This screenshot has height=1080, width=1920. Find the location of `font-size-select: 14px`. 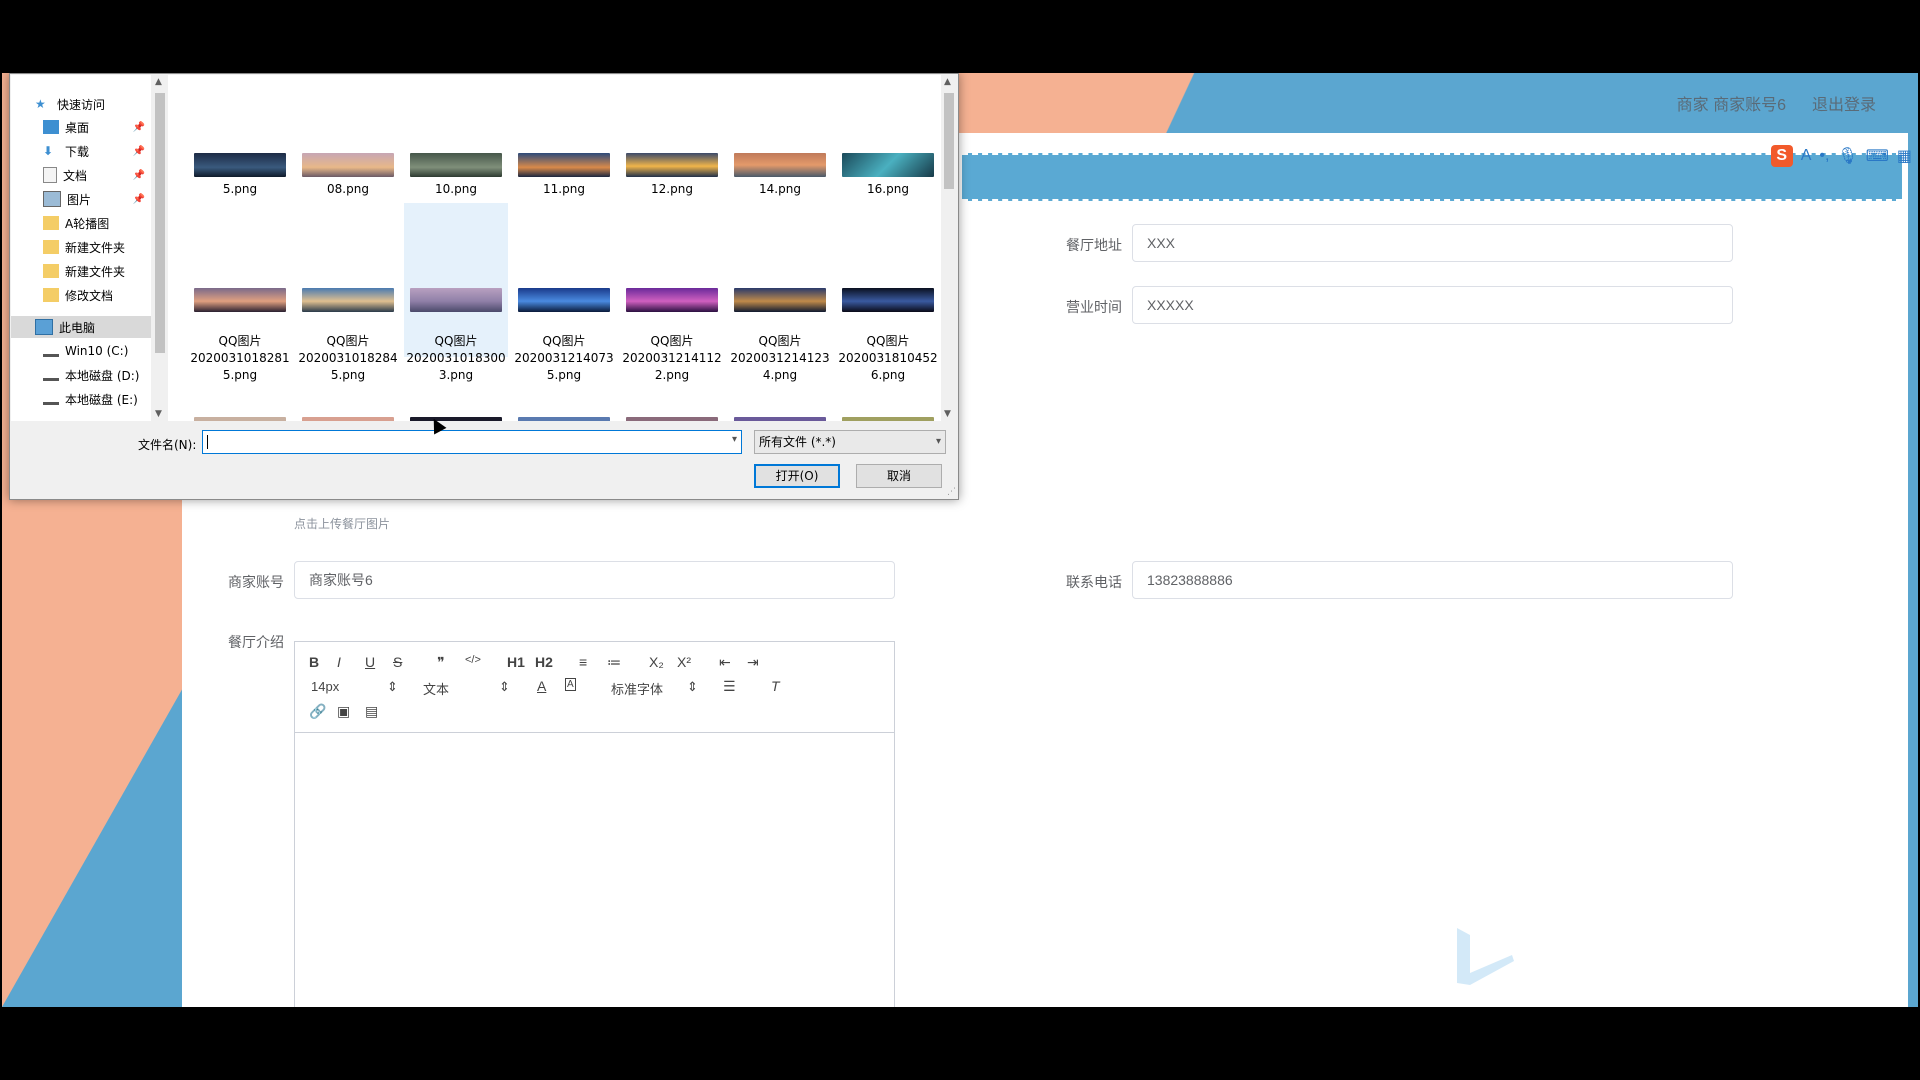

font-size-select: 14px is located at coordinates (325, 686).